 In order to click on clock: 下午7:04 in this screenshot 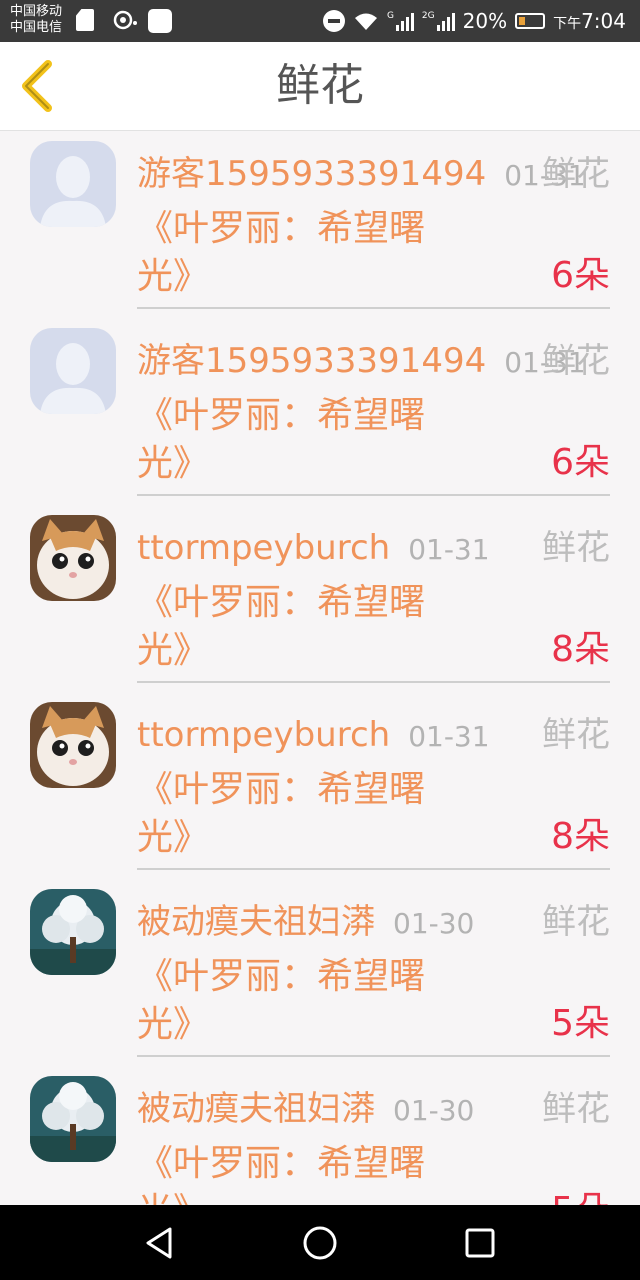, I will do `click(589, 21)`.